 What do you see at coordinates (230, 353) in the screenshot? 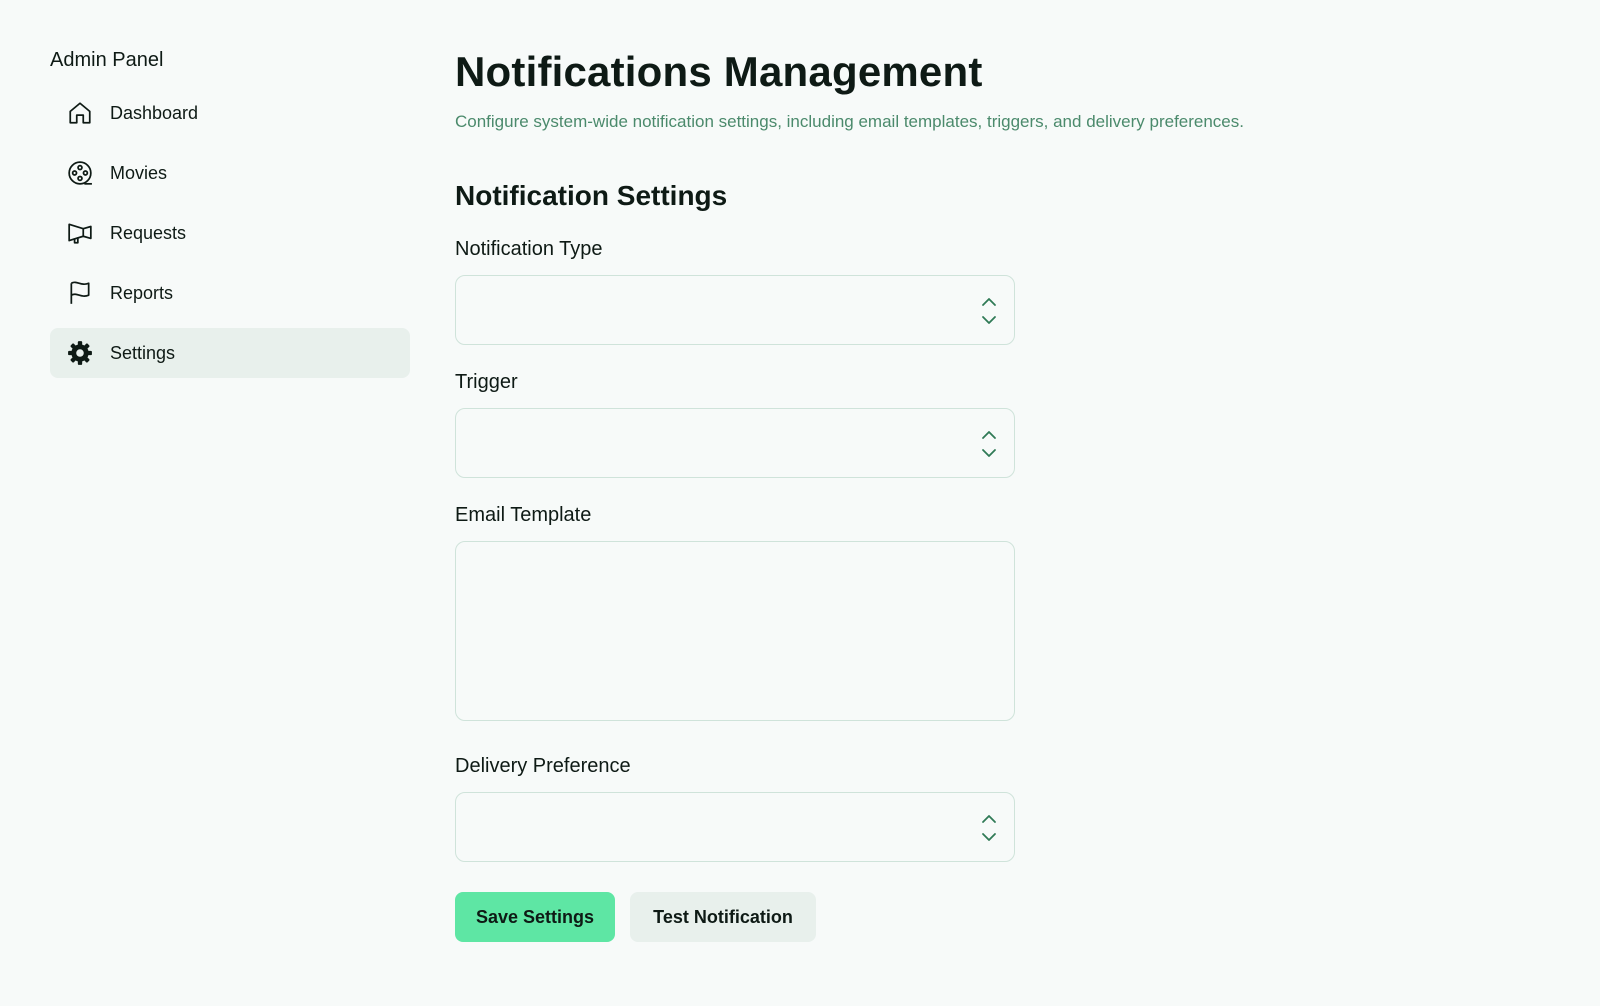
I see `sidebar-item-settings: Settings` at bounding box center [230, 353].